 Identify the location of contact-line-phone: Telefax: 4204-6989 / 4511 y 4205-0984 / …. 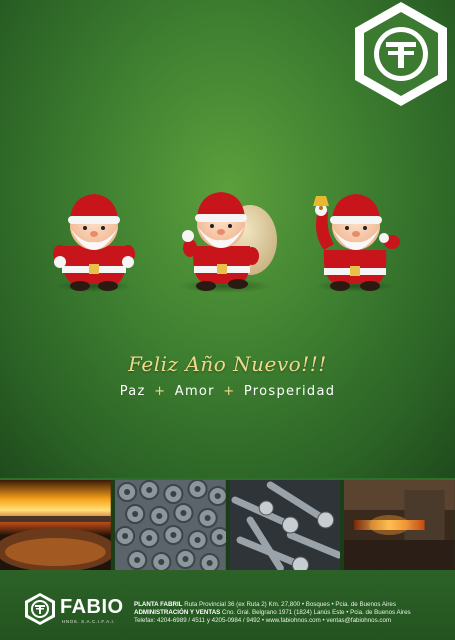
(263, 620).